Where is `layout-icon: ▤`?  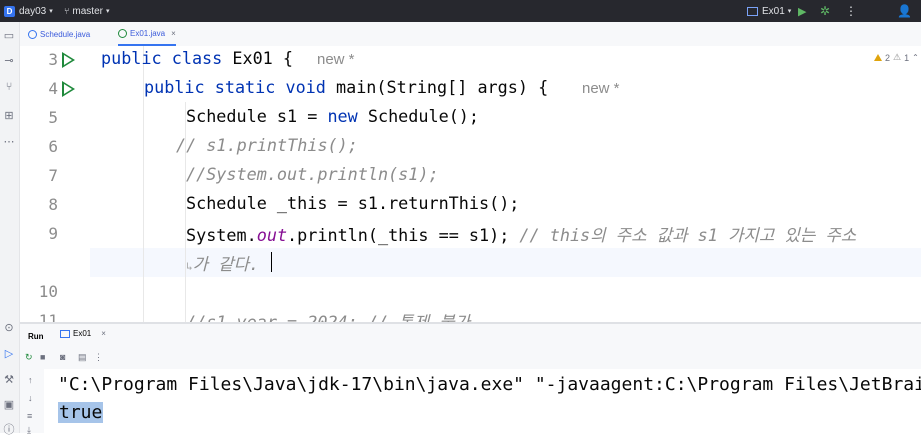
layout-icon: ▤ is located at coordinates (82, 357).